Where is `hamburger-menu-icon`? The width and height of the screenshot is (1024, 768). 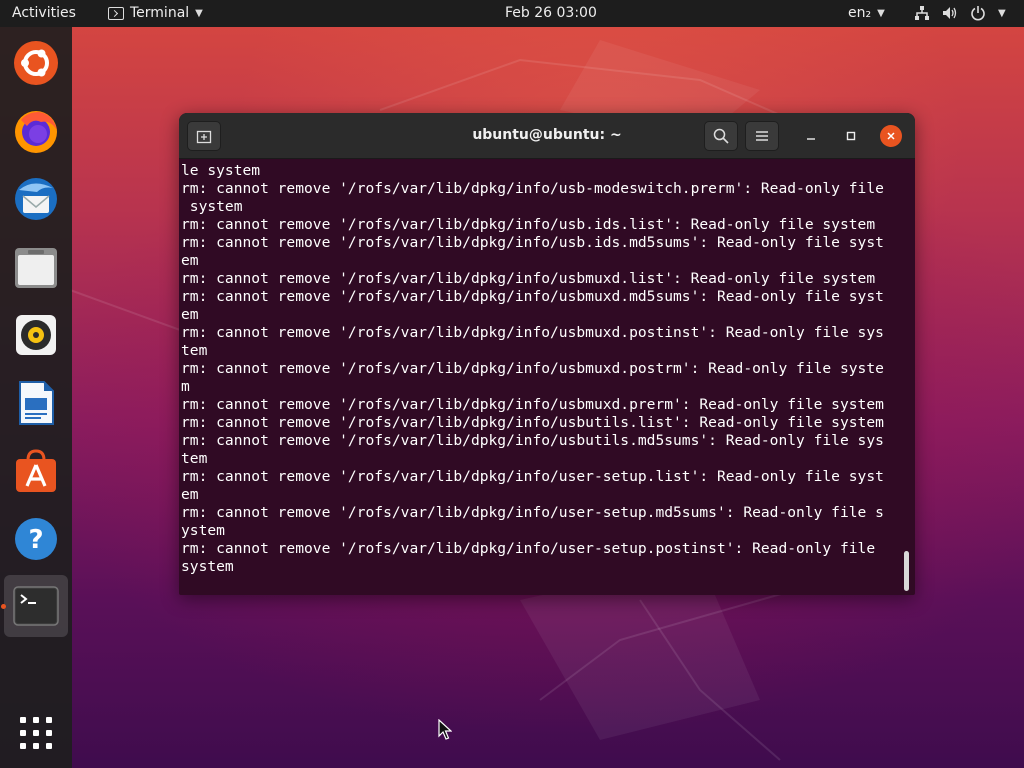 hamburger-menu-icon is located at coordinates (762, 136).